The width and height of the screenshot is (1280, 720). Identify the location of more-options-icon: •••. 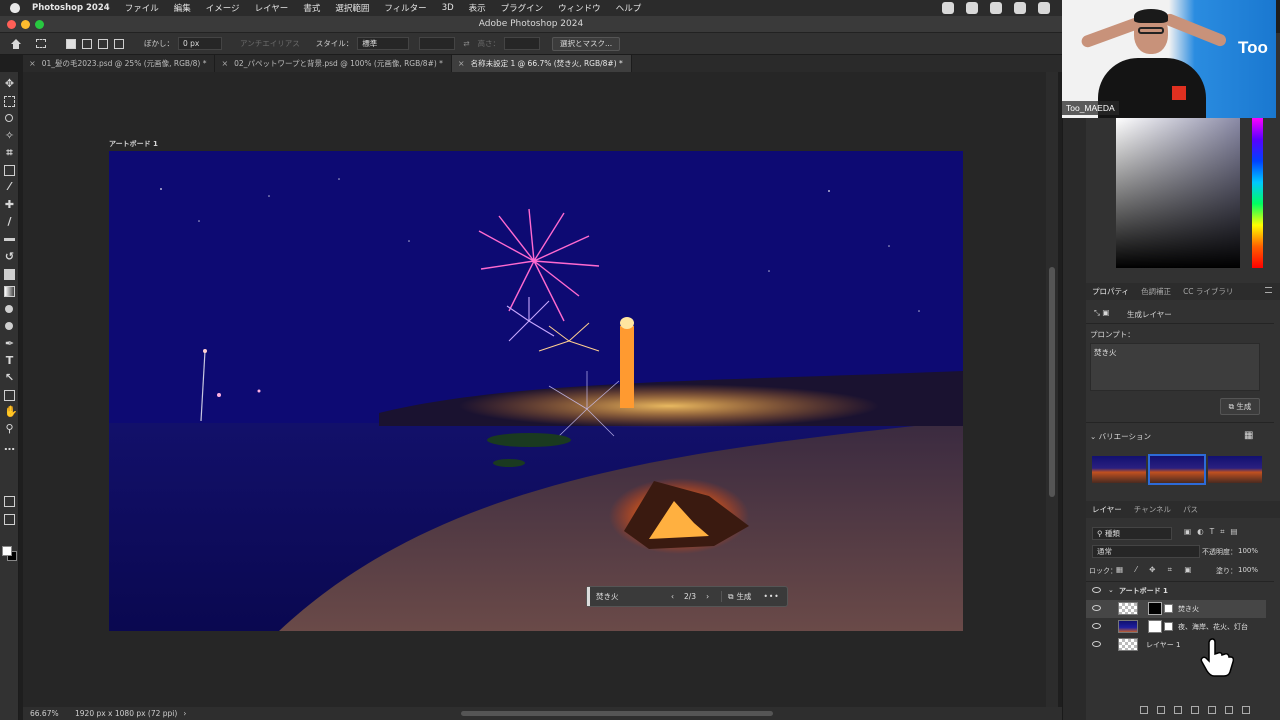
(771, 596).